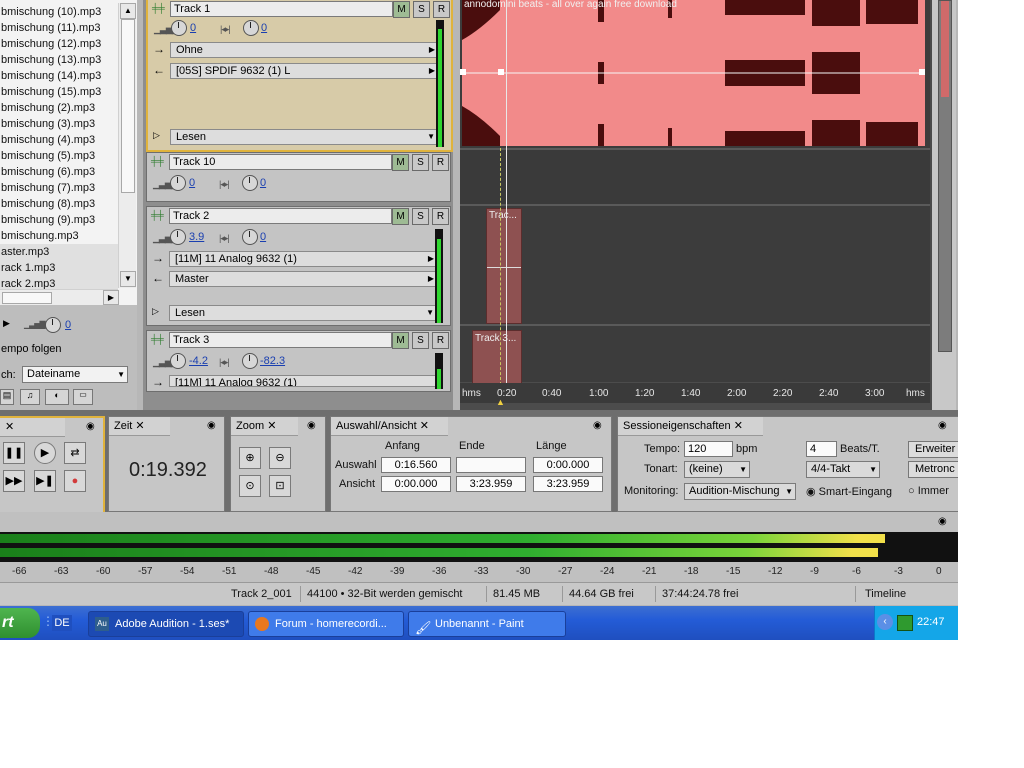 This screenshot has width=1024, height=768. I want to click on file-list-item: rack 1.mp3, so click(59, 268).